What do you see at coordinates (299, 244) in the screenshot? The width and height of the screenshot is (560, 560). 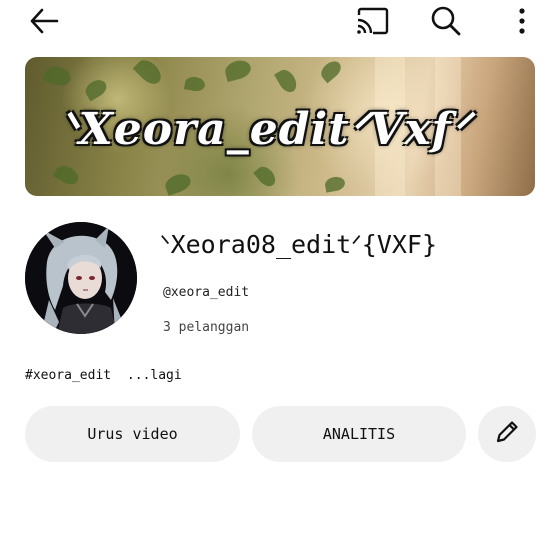 I see `channel-name: ᐠXeora08_editᐟ{VXF}` at bounding box center [299, 244].